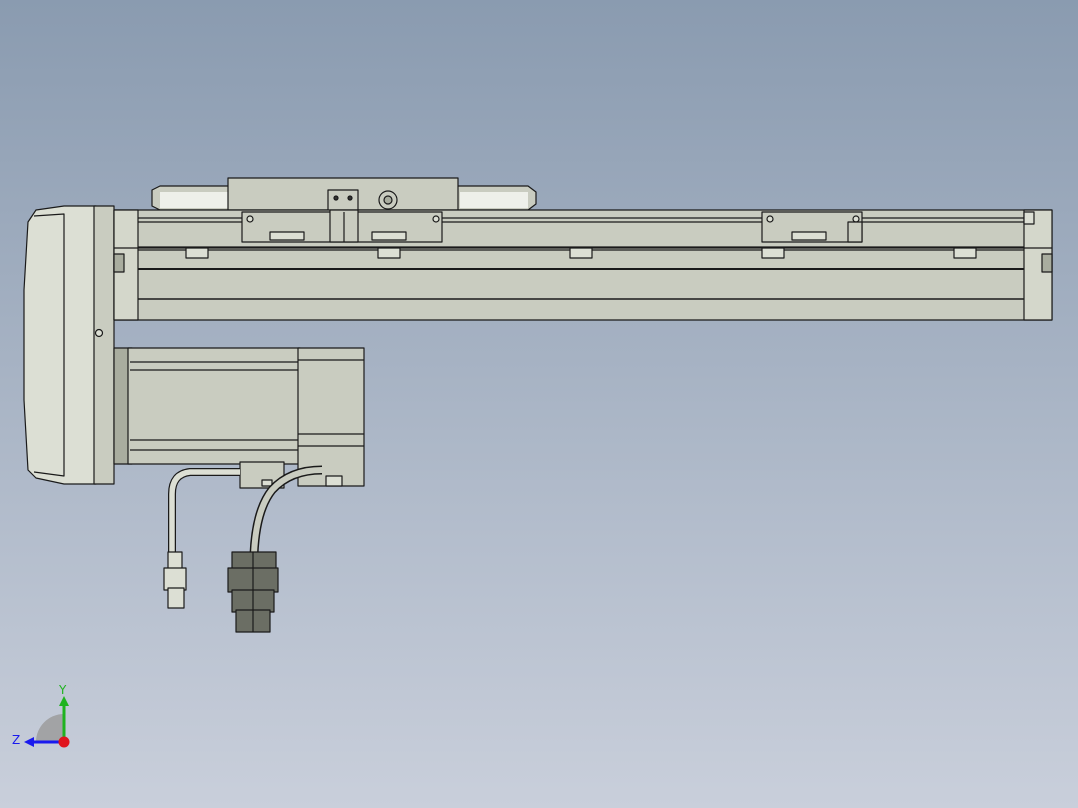 This screenshot has height=808, width=1078. I want to click on z-axis-arrow, so click(29, 742).